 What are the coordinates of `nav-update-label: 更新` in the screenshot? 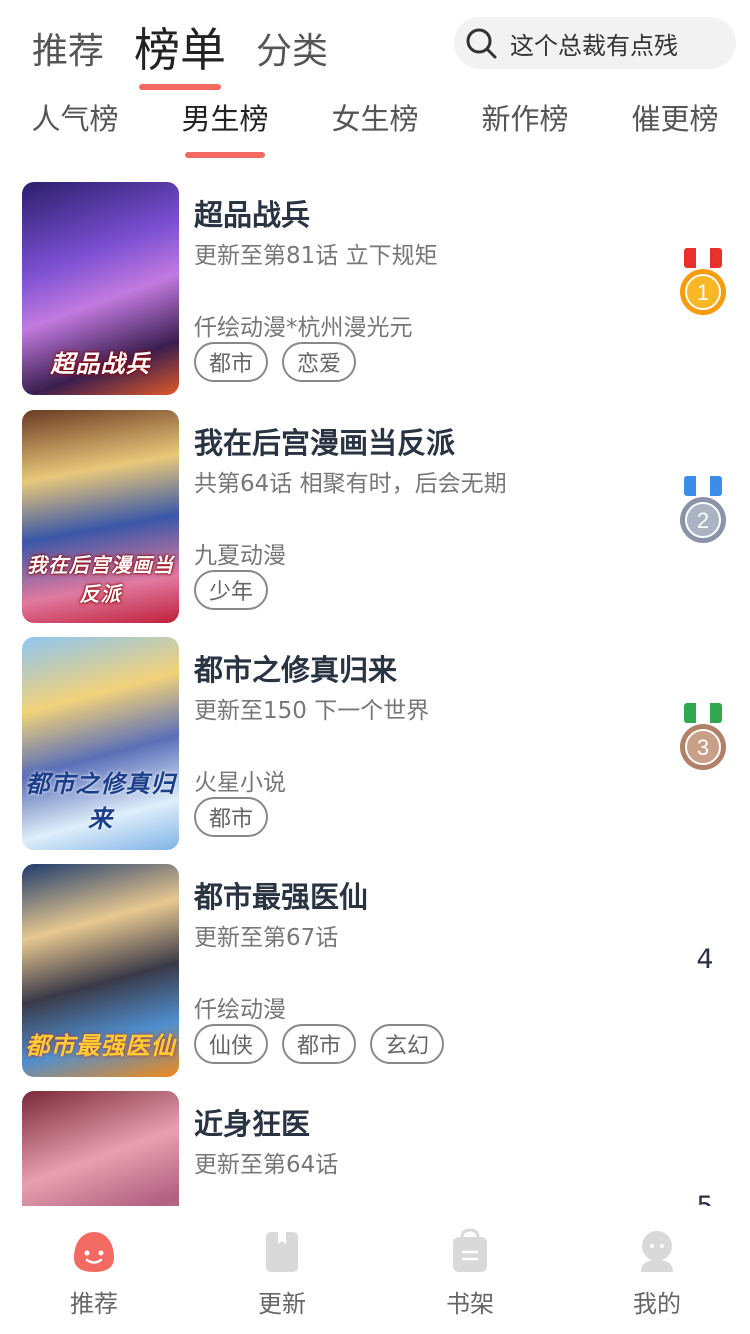 It's located at (282, 1304).